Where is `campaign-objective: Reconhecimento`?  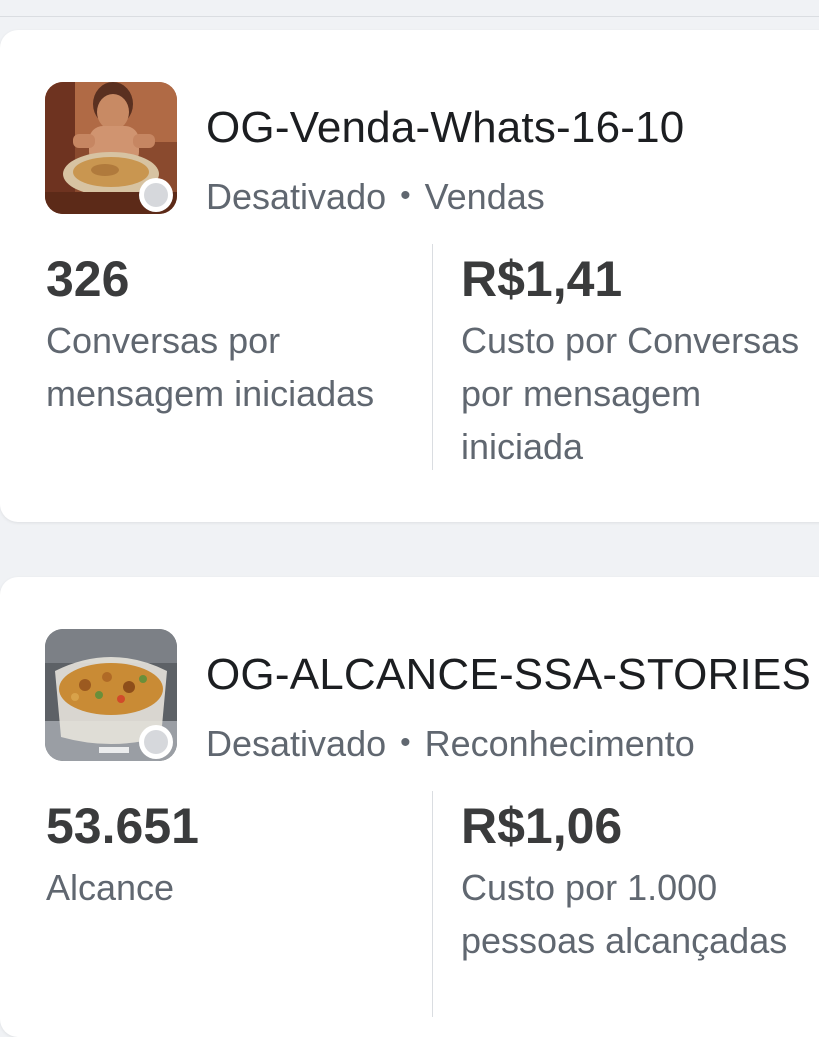
campaign-objective: Reconhecimento is located at coordinates (559, 743).